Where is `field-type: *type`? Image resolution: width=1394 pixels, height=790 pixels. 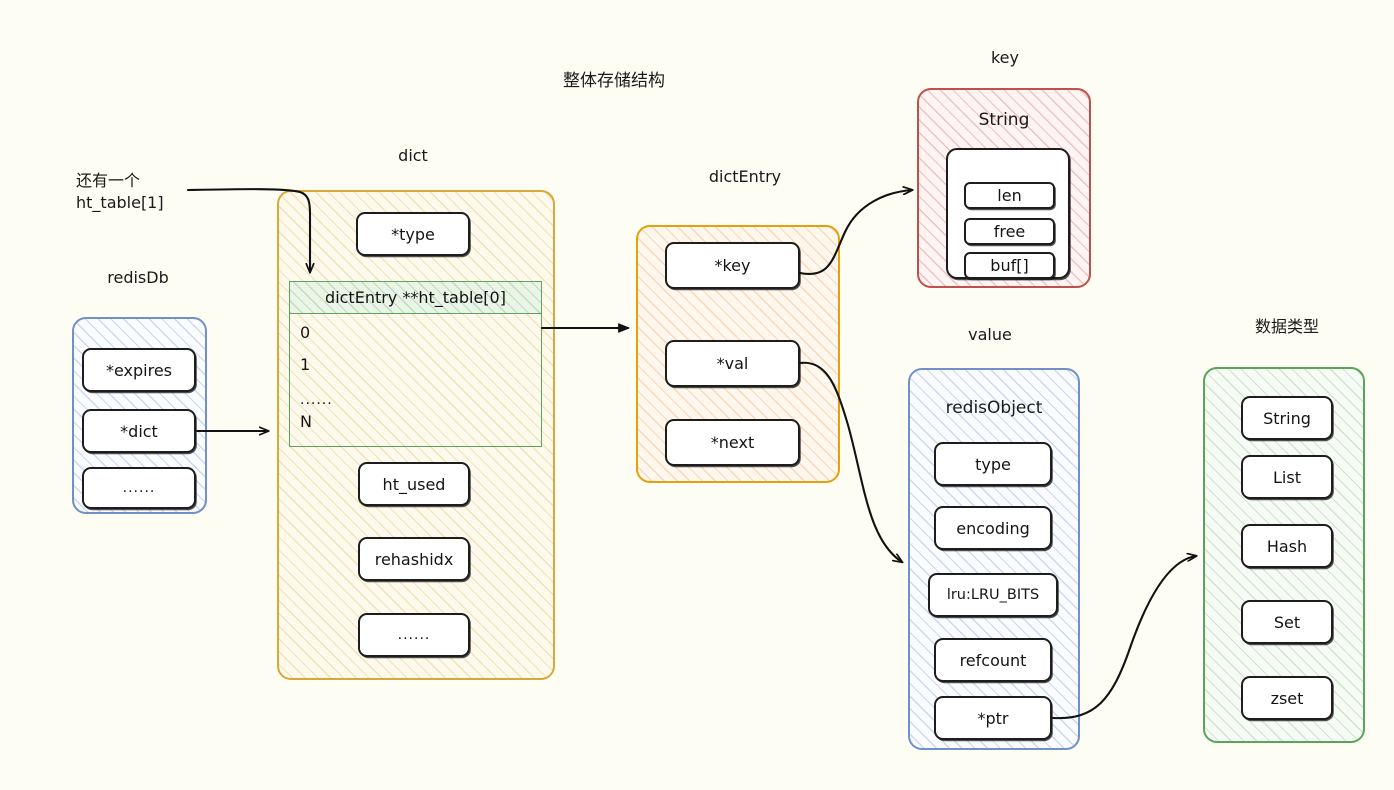
field-type: *type is located at coordinates (413, 234).